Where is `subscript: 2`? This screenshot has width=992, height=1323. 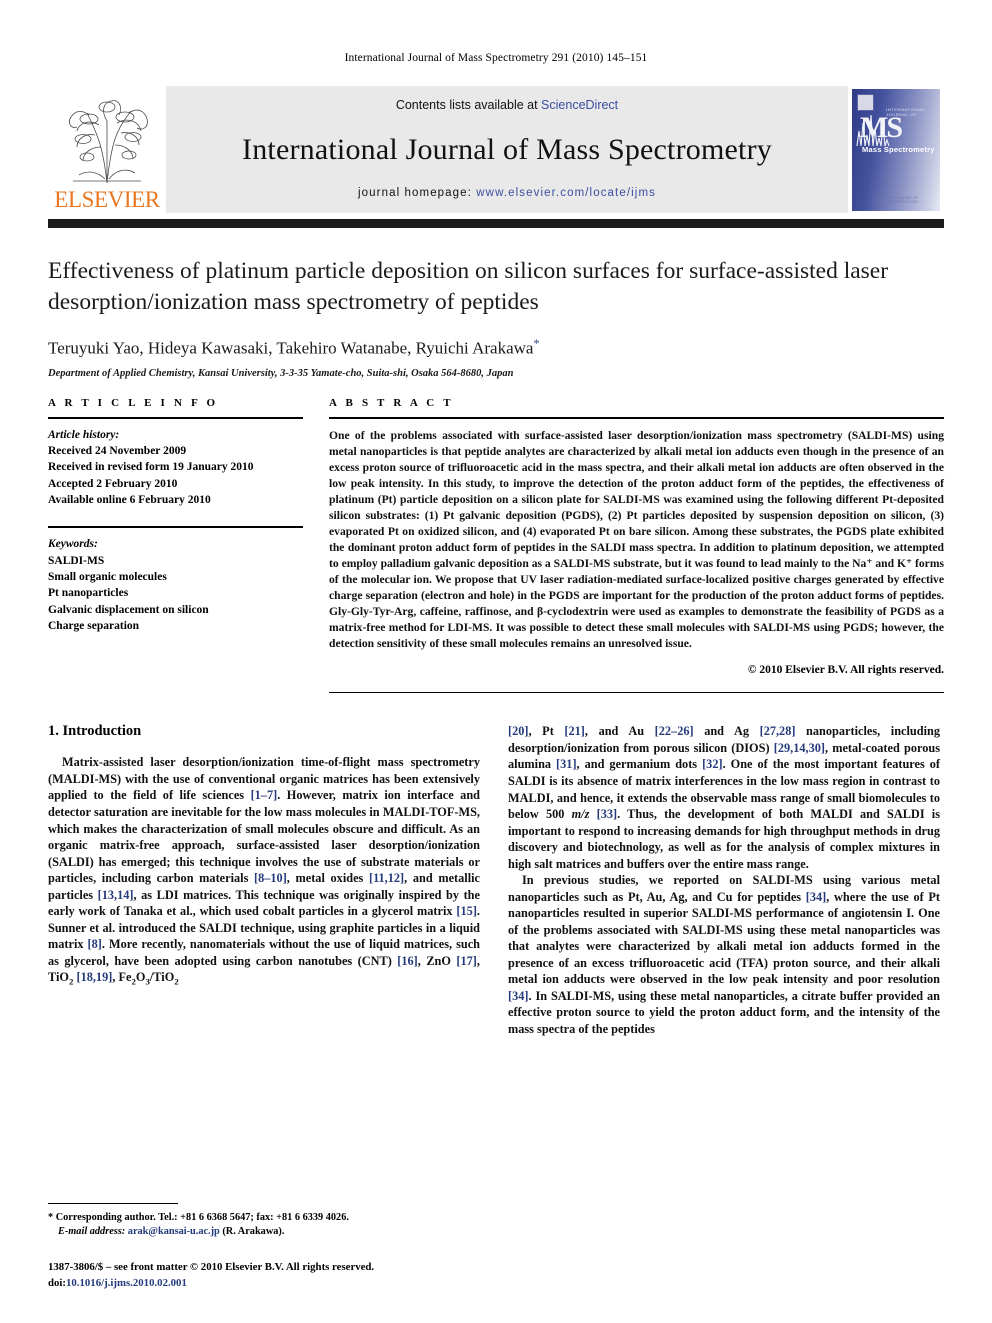 subscript: 2 is located at coordinates (176, 981).